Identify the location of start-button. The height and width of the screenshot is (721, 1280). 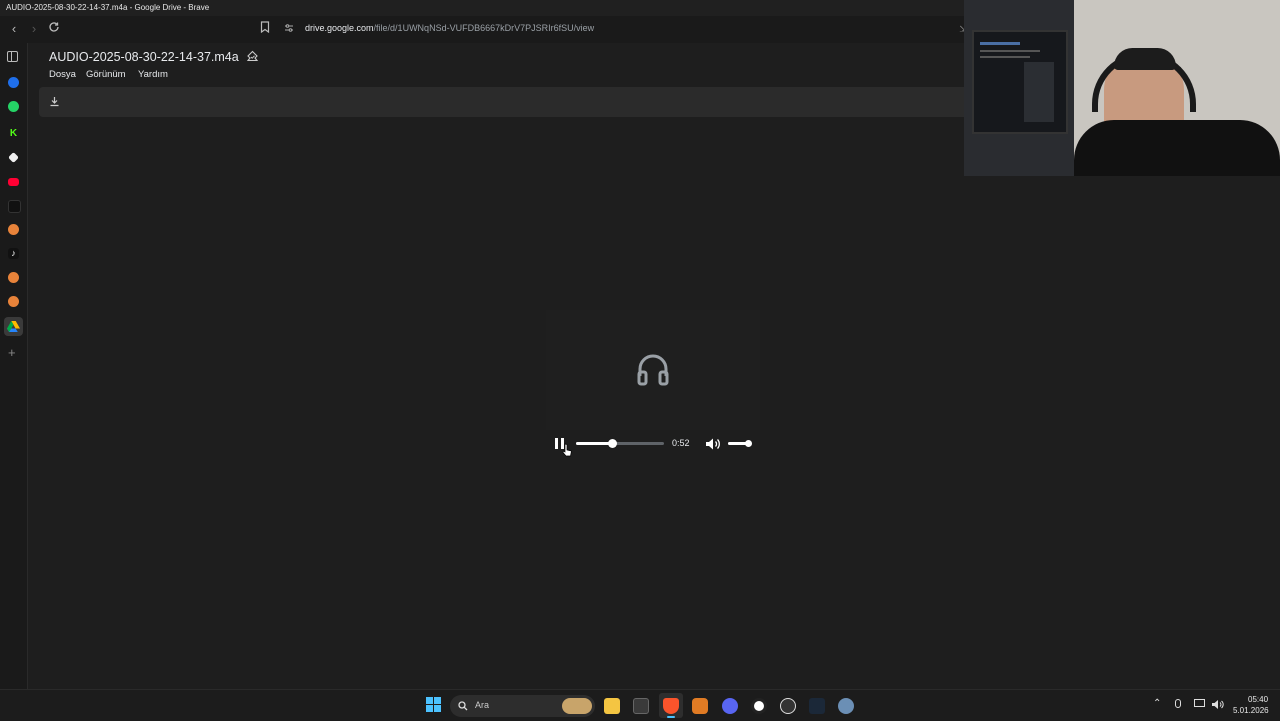
(434, 705).